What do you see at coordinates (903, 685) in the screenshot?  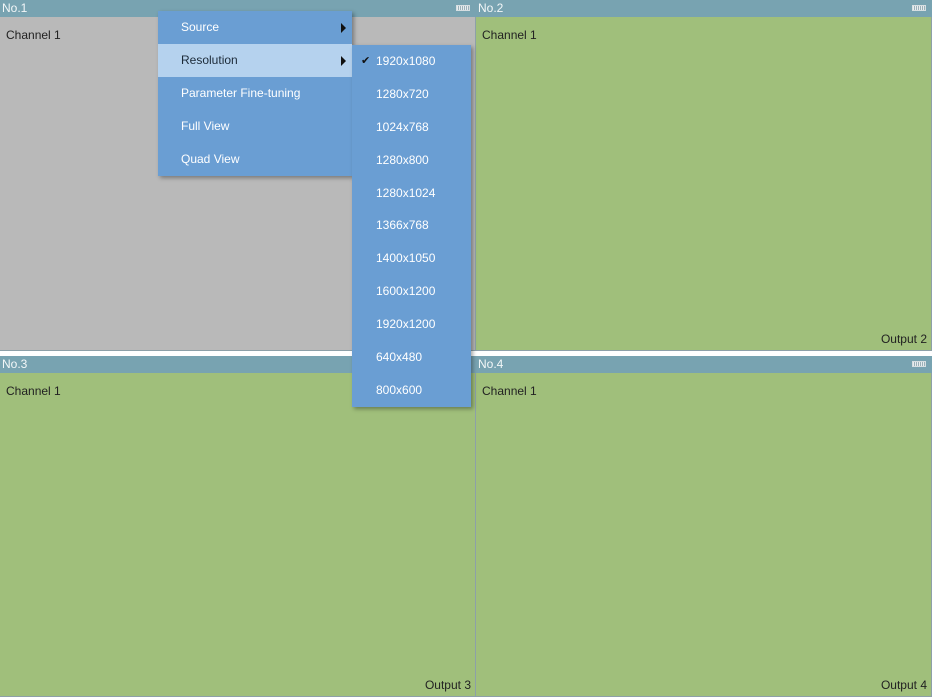 I see `output-label: Output 4` at bounding box center [903, 685].